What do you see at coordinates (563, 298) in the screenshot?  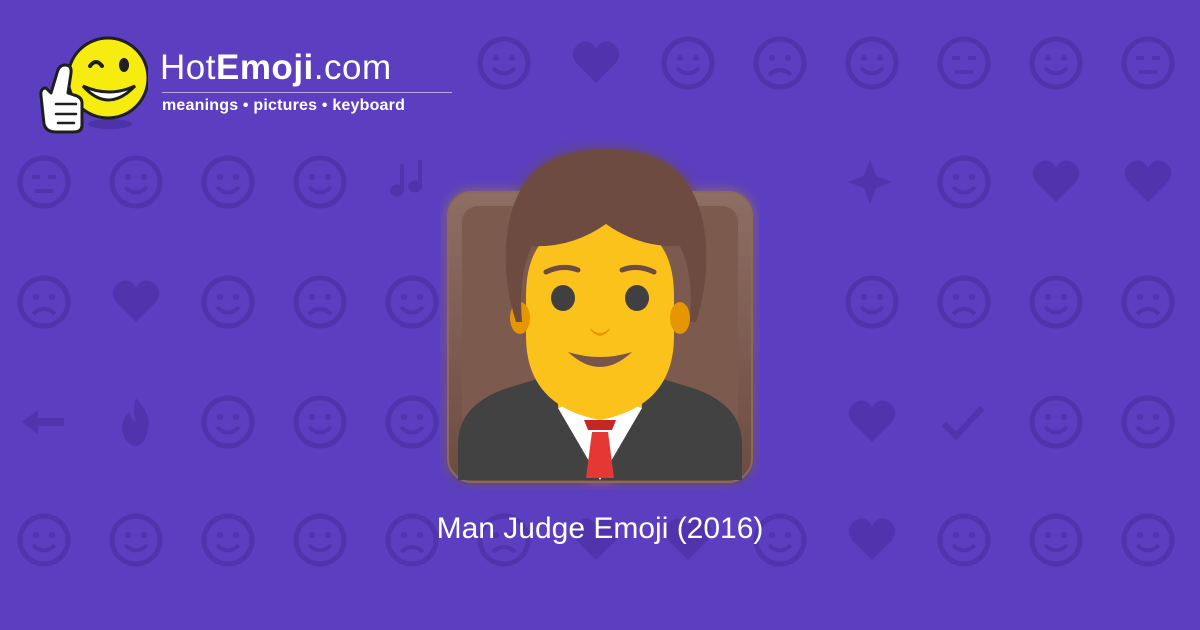 I see `judge-left-eye` at bounding box center [563, 298].